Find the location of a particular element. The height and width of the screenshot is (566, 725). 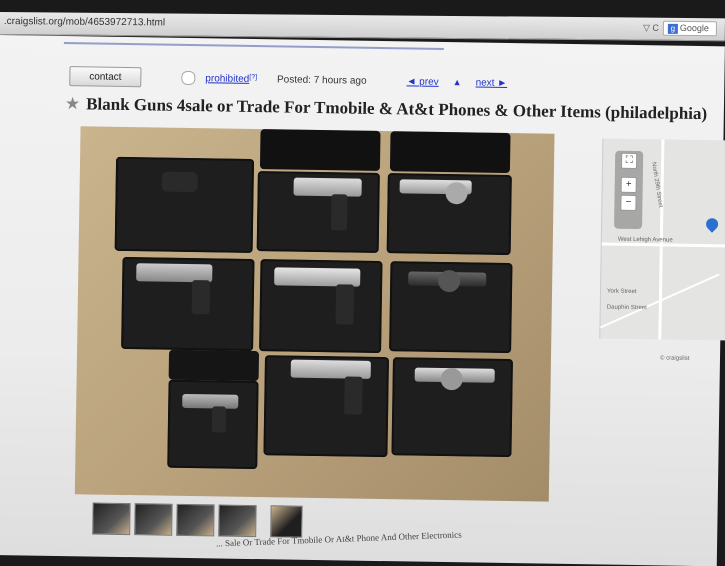

case-handle-slot is located at coordinates (179, 182).